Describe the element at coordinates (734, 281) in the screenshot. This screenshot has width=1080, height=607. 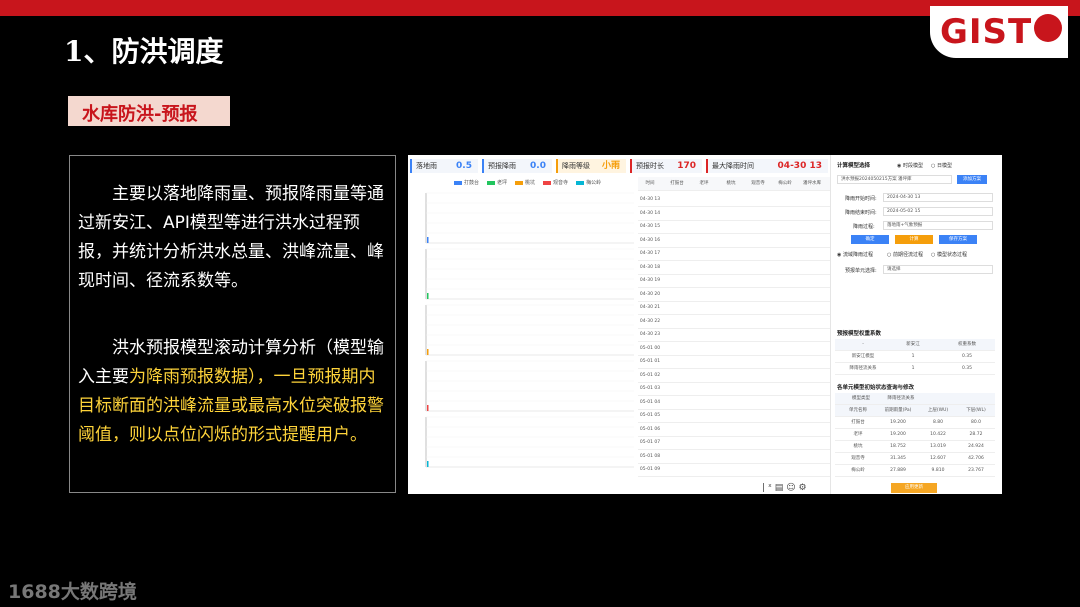
I see `table-row: 04-30 19` at that location.